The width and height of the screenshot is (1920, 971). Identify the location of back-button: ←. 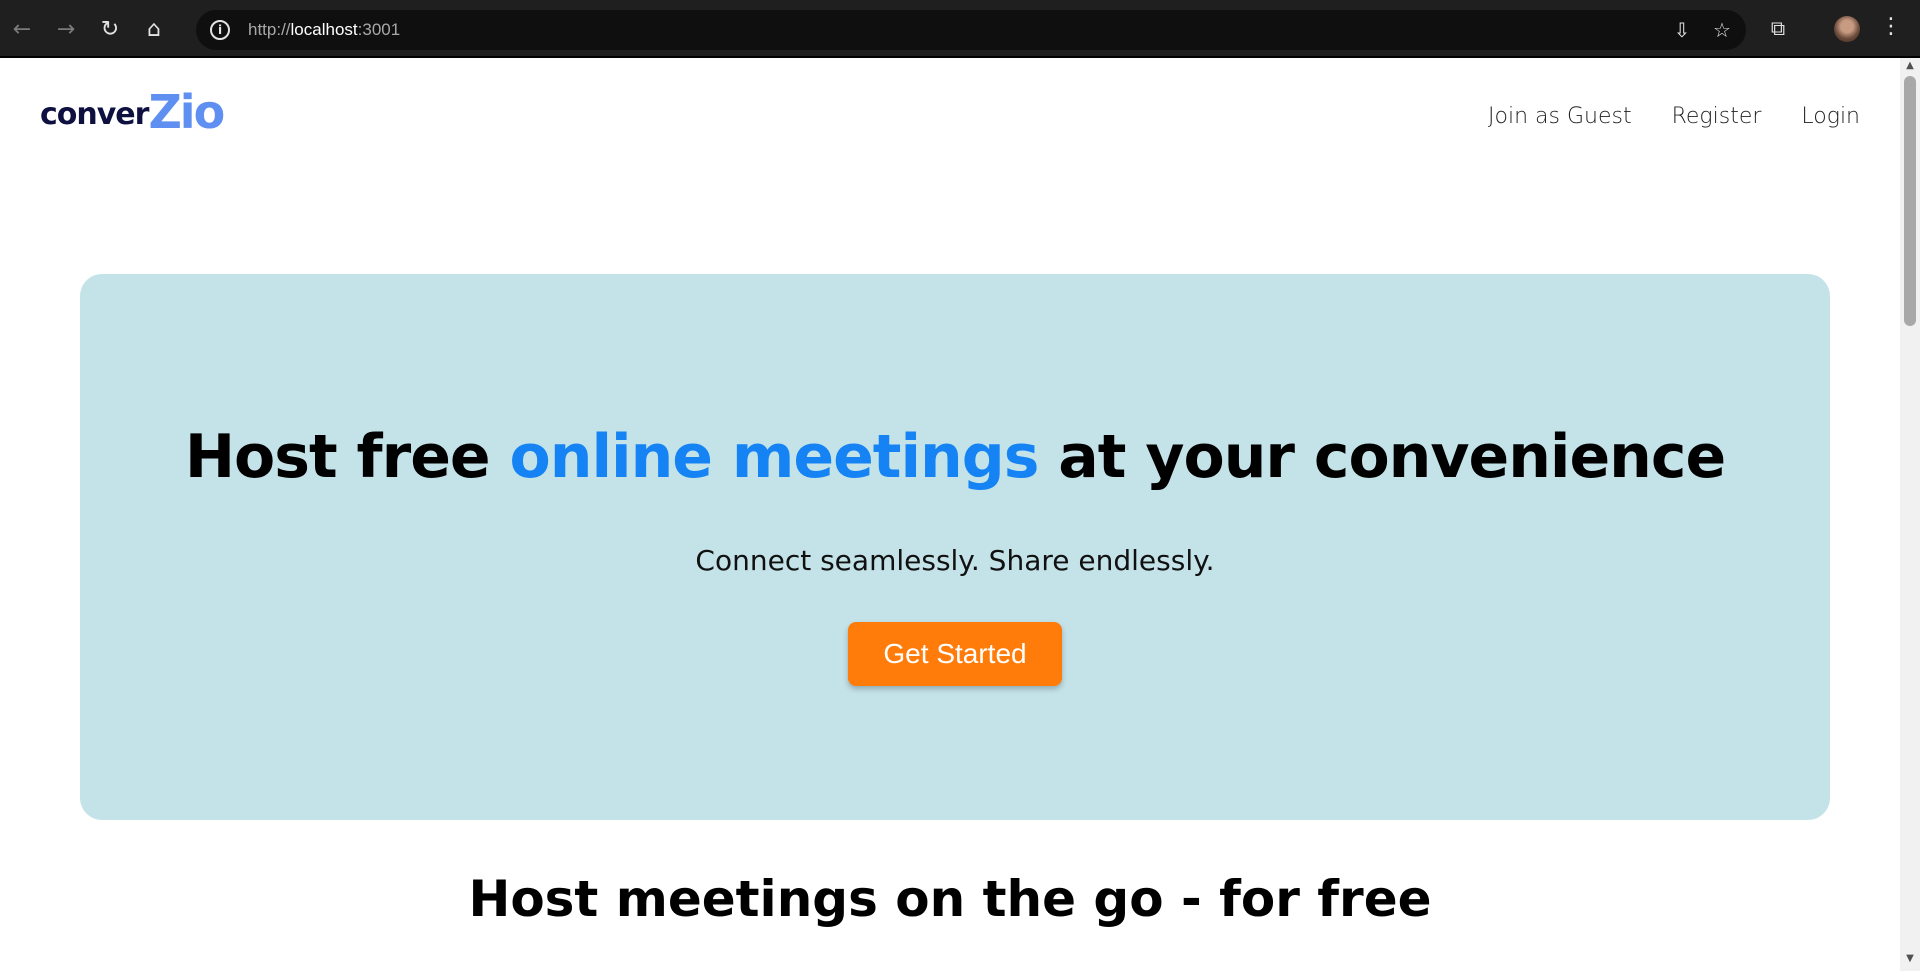
(22, 29).